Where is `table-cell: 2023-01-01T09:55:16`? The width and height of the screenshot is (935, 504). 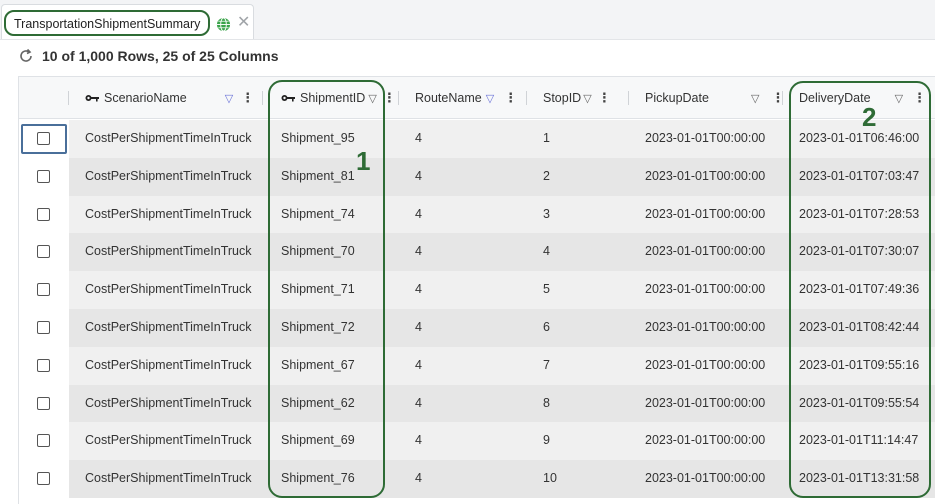
table-cell: 2023-01-01T09:55:16 is located at coordinates (859, 366).